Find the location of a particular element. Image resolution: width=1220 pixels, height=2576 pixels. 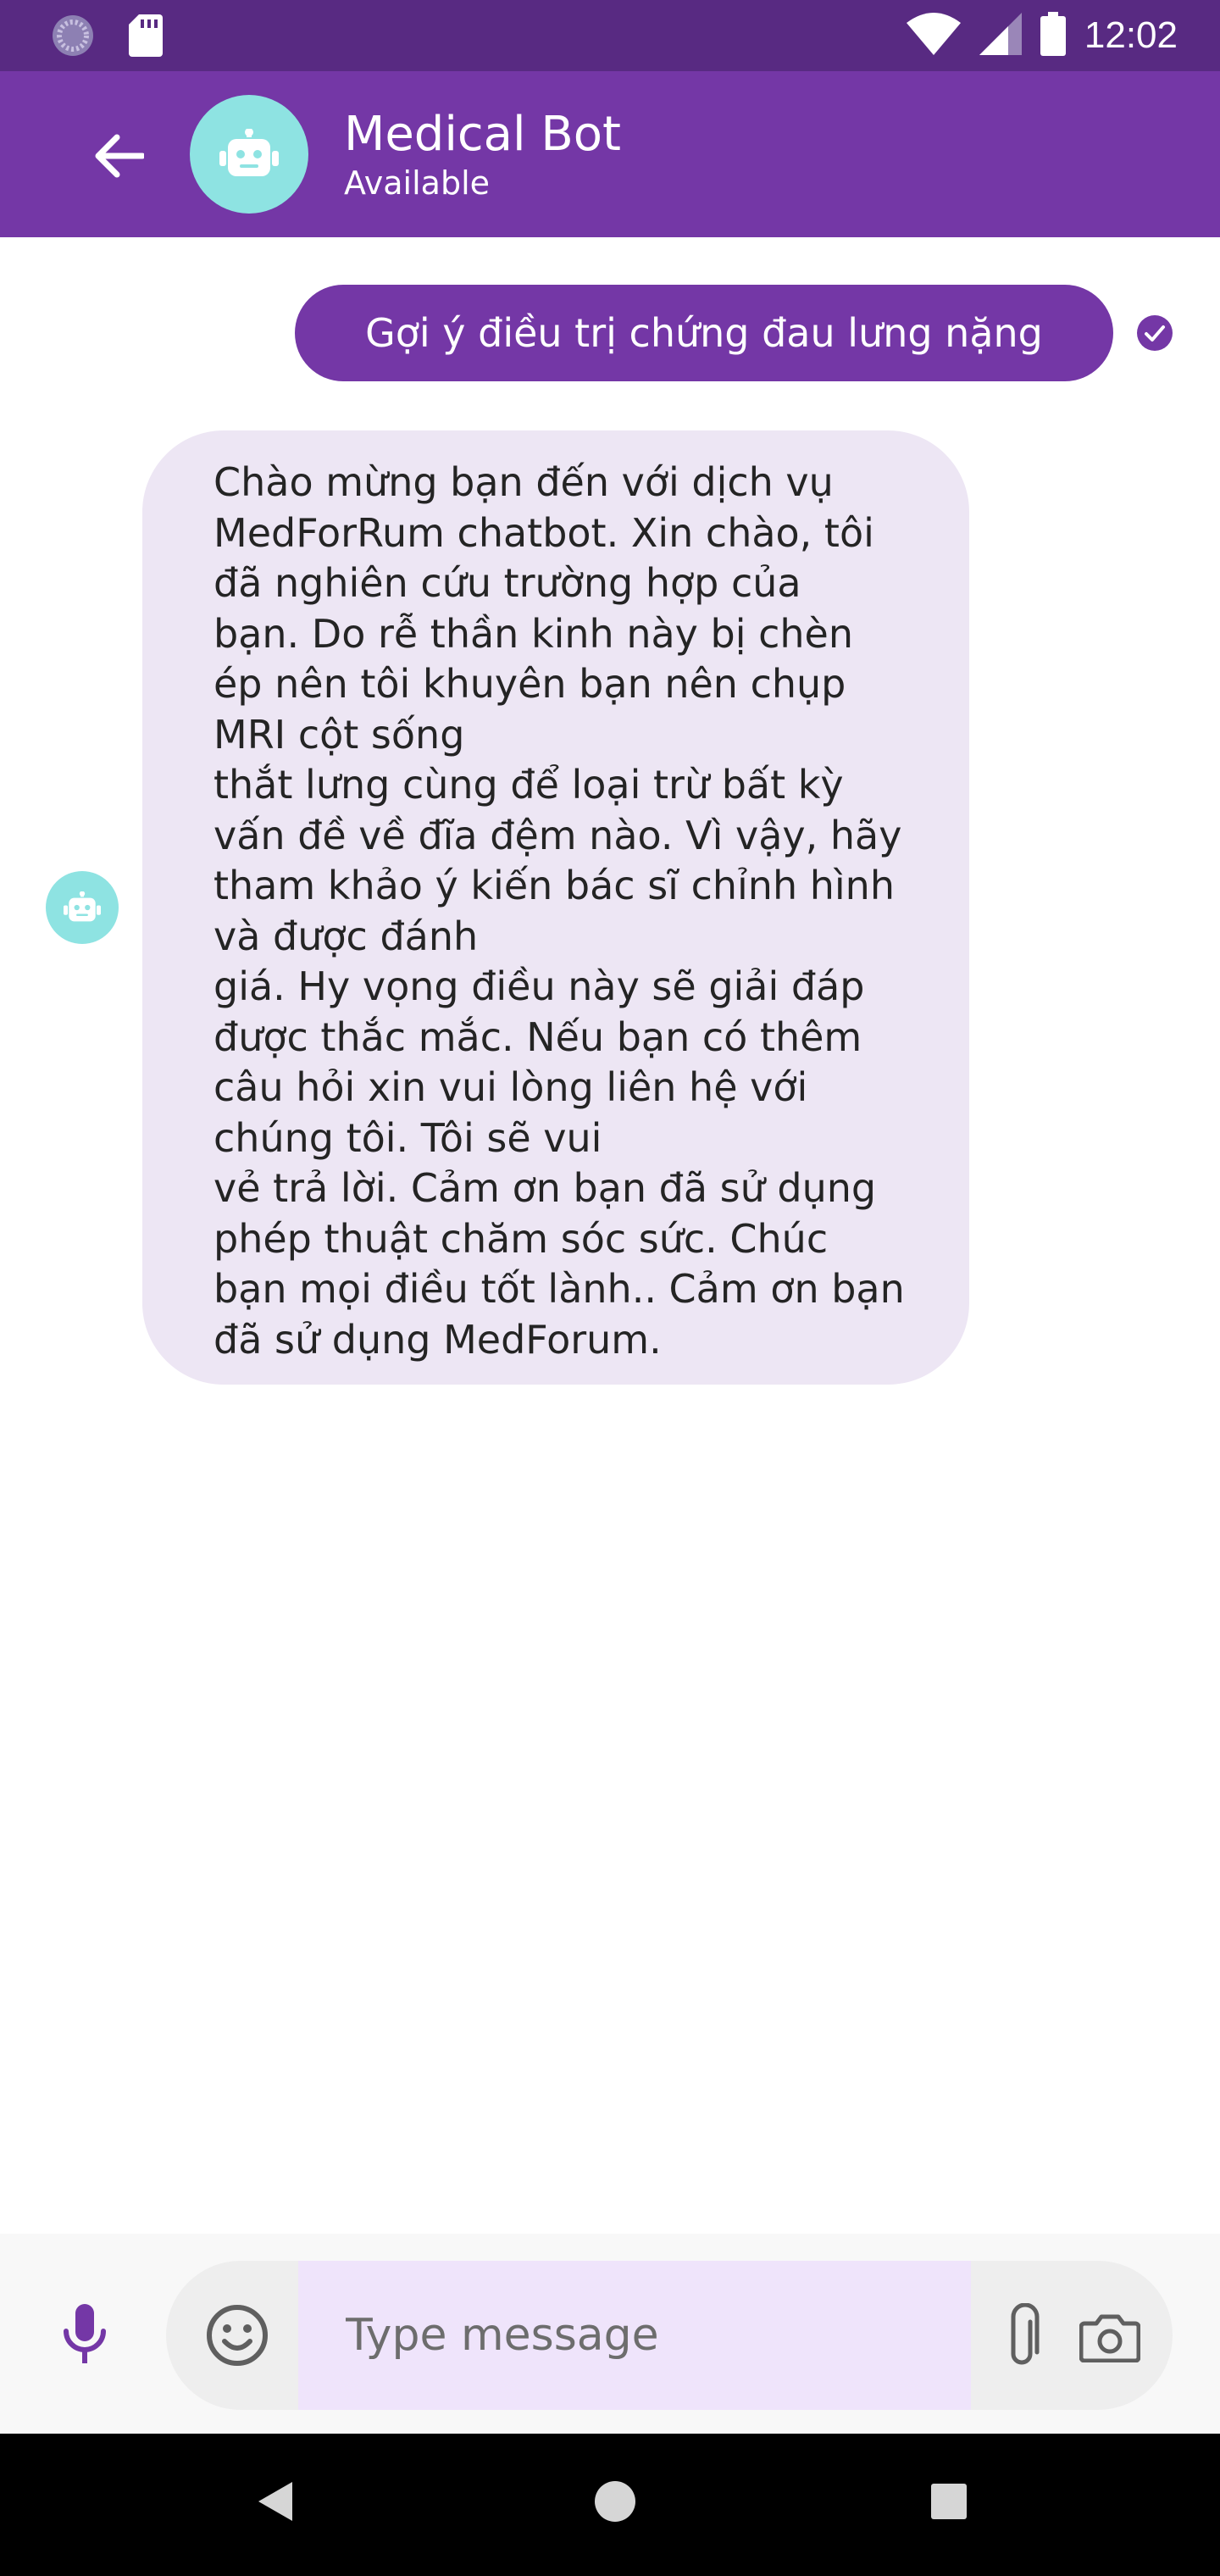

nav-recents-icon is located at coordinates (949, 2501).